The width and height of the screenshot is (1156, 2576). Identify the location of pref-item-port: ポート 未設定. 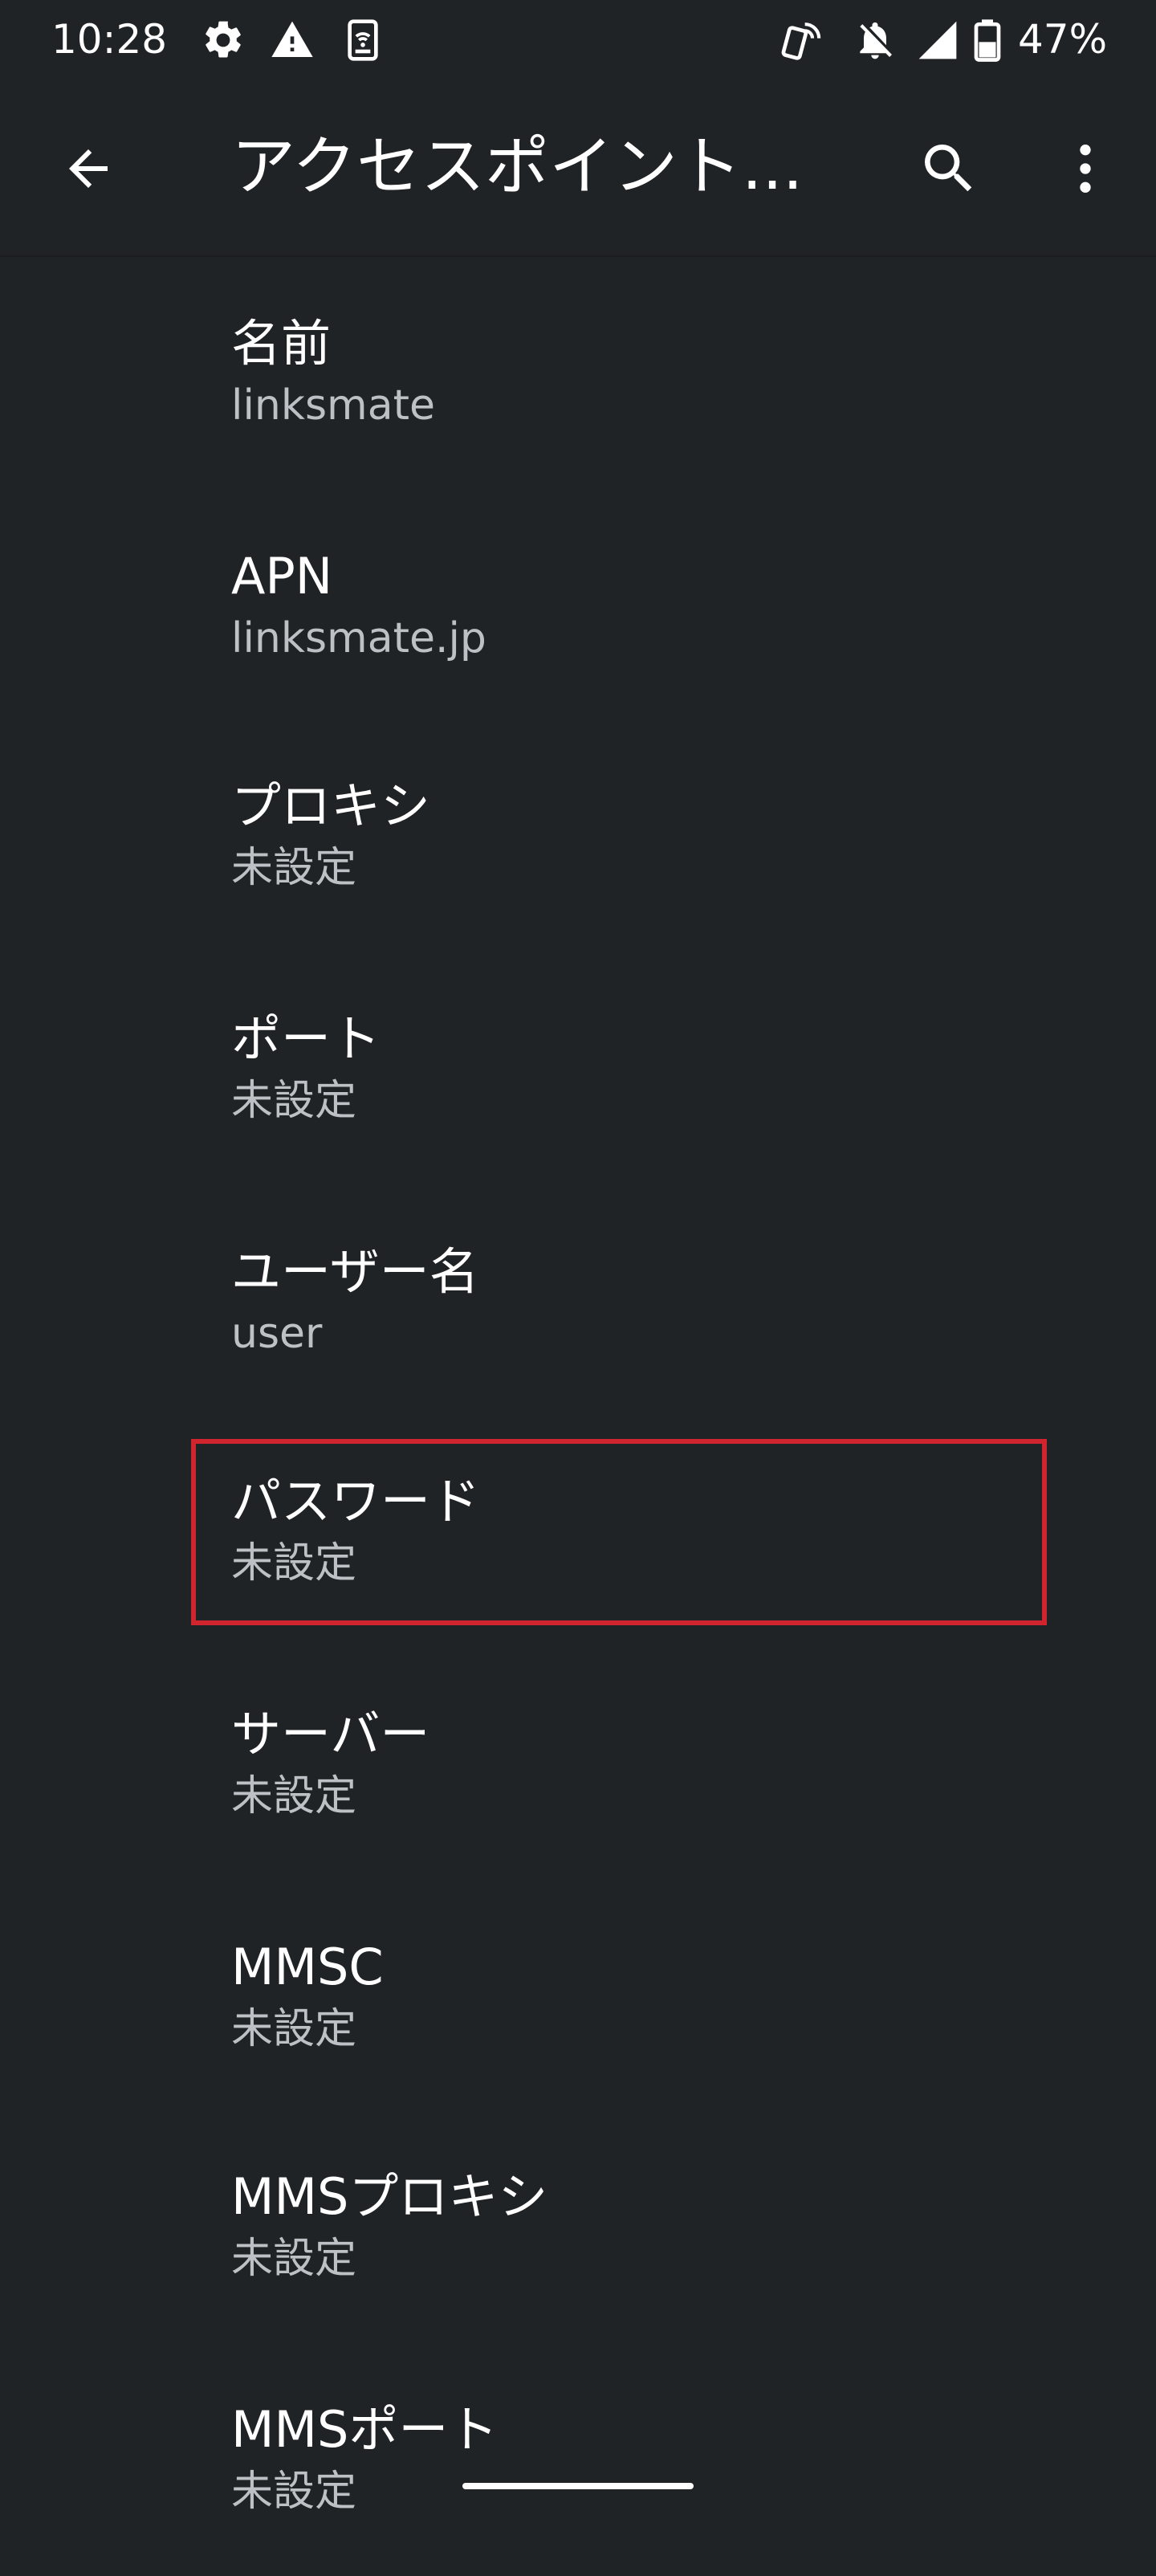
(578, 1068).